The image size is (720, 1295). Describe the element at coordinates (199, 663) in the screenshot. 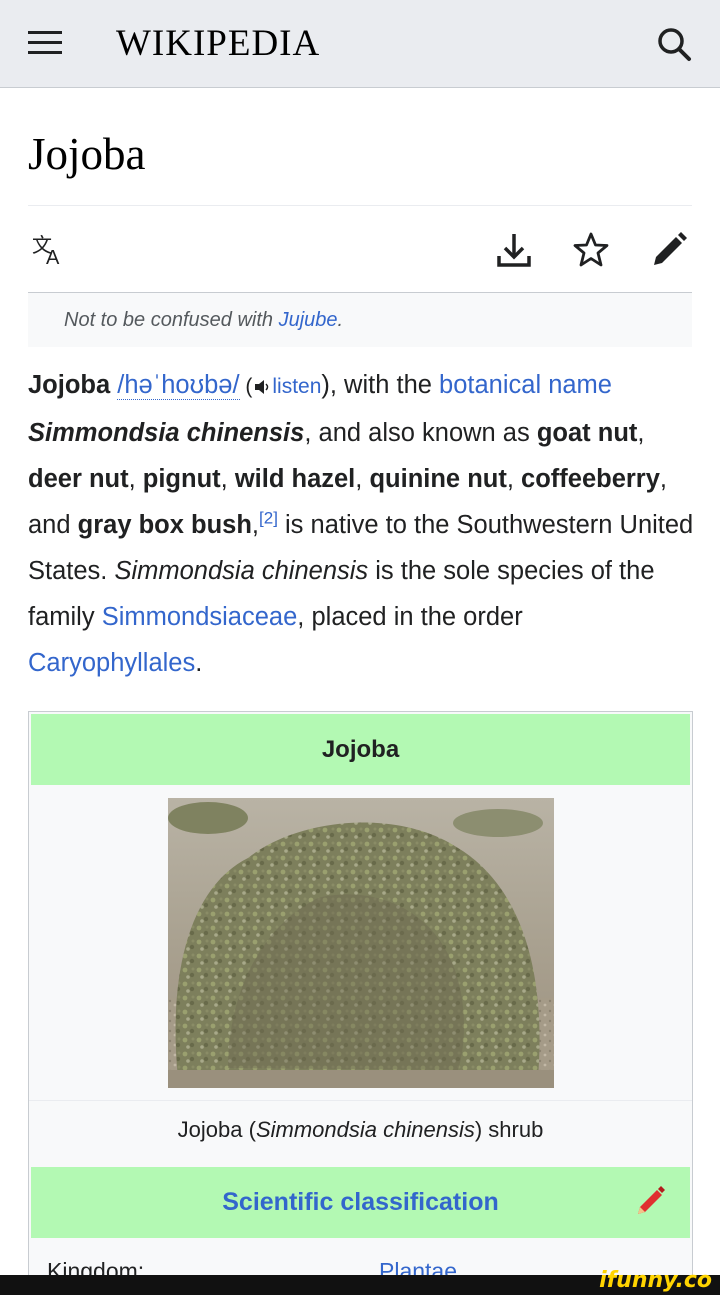

I see `lead-text: .` at that location.